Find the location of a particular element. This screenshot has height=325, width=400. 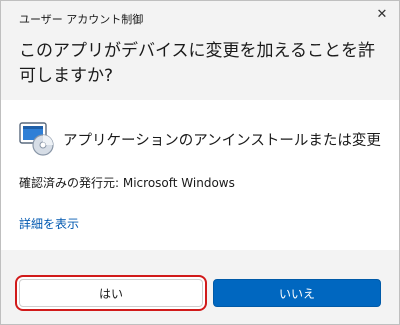

app-info: アプリケーションのアンインストールまたは変更 is located at coordinates (200, 139).